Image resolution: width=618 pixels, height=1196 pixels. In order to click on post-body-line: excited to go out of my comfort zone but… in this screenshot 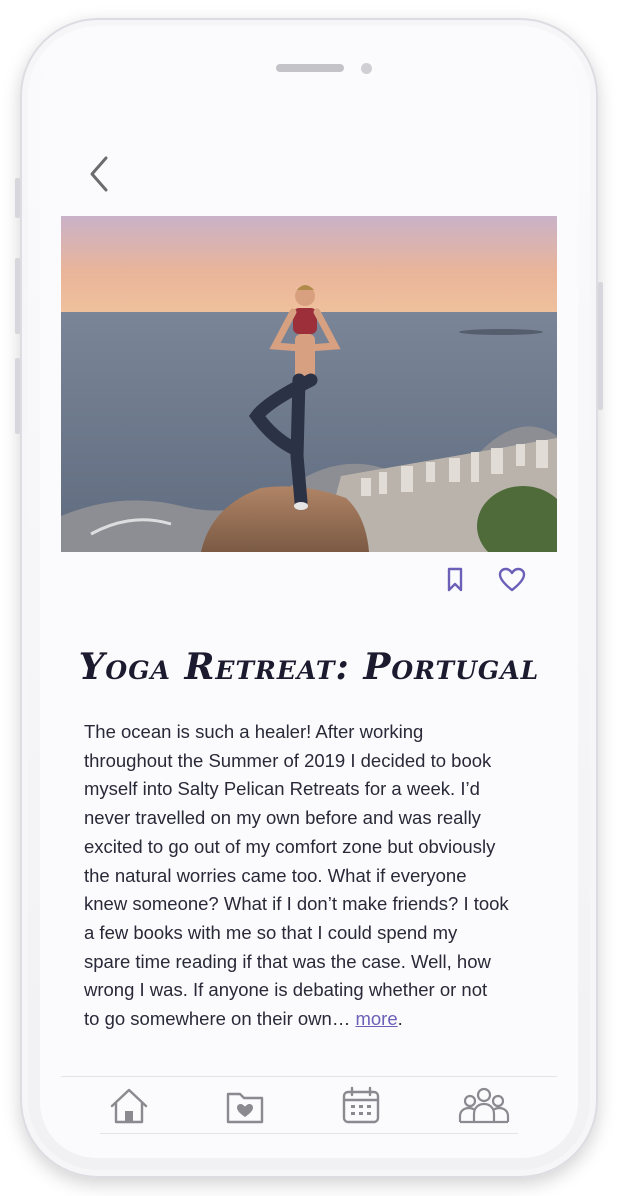, I will do `click(290, 846)`.